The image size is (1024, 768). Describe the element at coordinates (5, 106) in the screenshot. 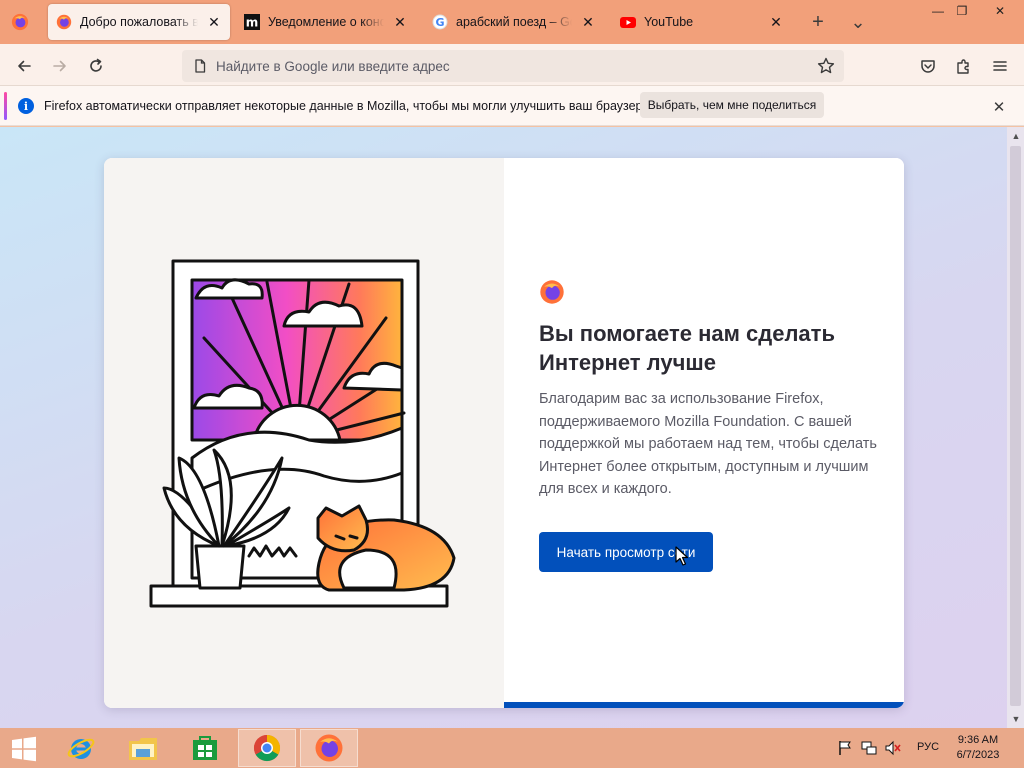

I see `notification-accent` at that location.